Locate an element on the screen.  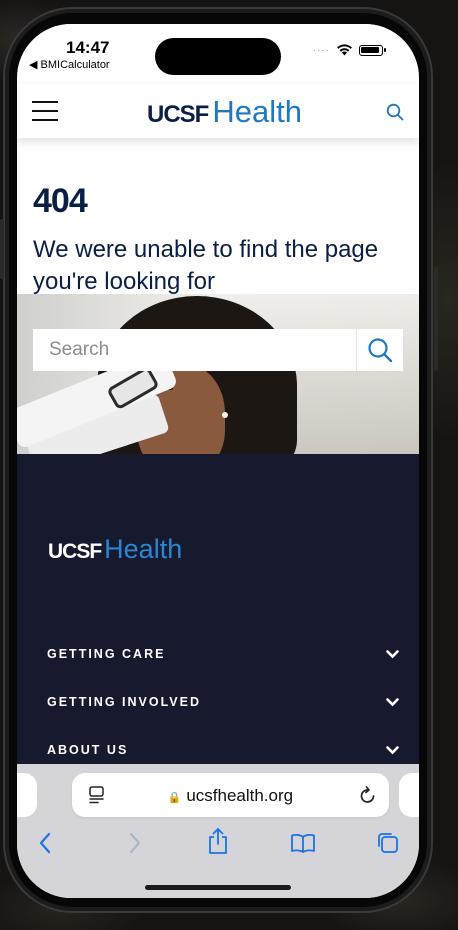
hamburger-icon is located at coordinates (45, 111).